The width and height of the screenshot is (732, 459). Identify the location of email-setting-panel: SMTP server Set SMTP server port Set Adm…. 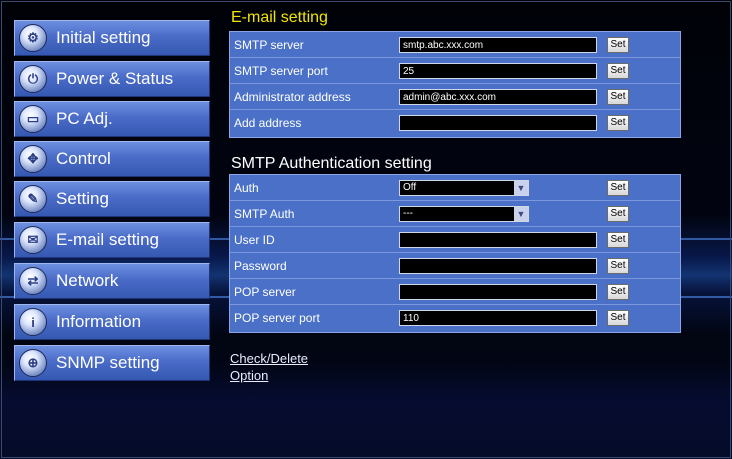
(455, 84).